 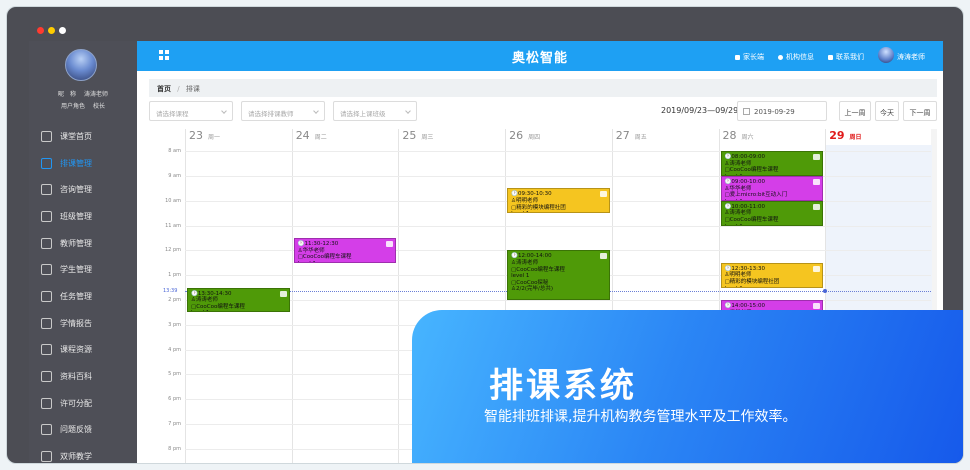 I want to click on sidebar-item-7: 学情报告, so click(x=83, y=323).